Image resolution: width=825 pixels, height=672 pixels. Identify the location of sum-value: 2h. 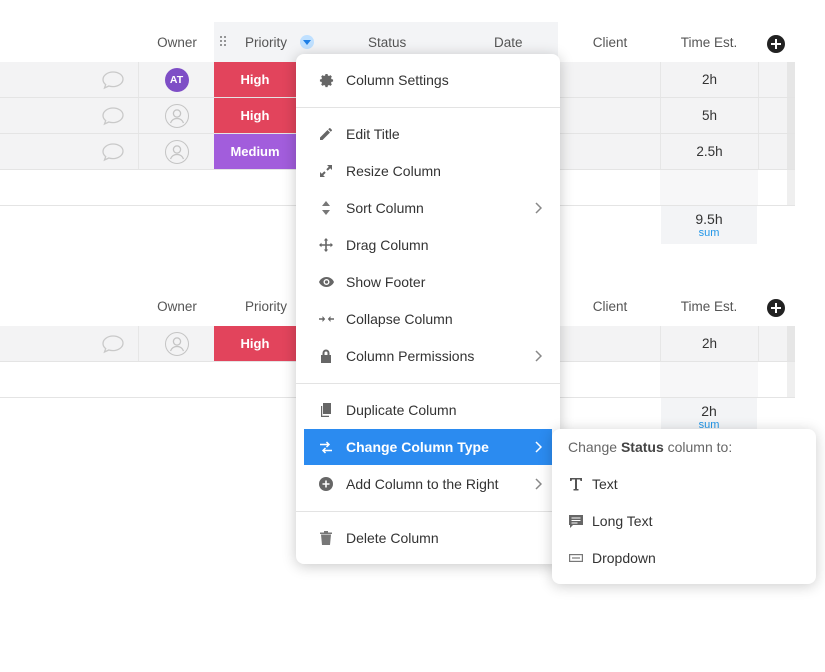
(709, 411).